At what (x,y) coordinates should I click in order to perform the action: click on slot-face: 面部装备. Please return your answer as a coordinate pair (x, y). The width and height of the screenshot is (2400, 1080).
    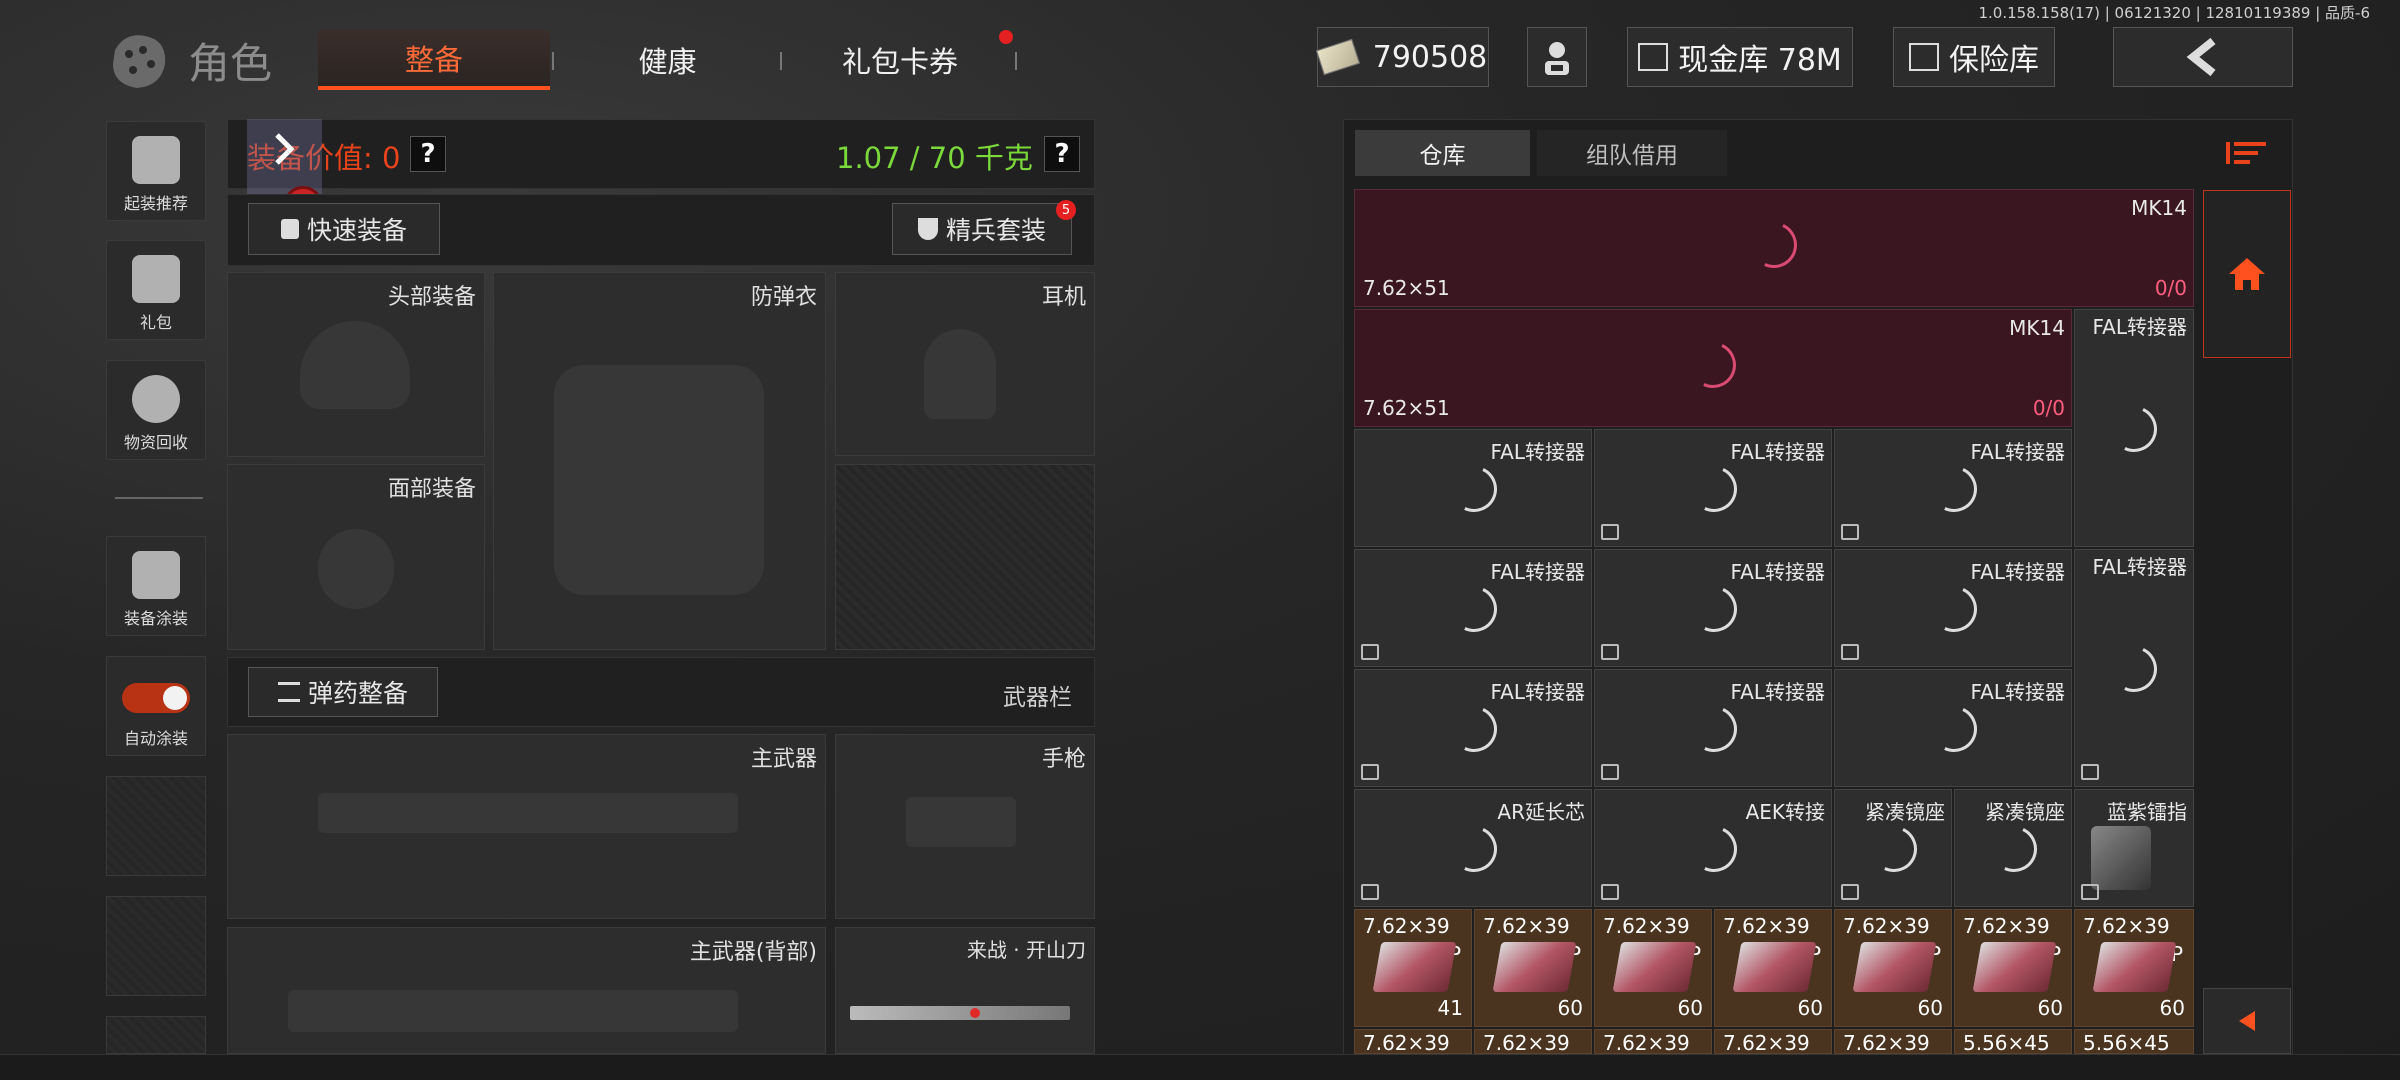
    Looking at the image, I should click on (356, 557).